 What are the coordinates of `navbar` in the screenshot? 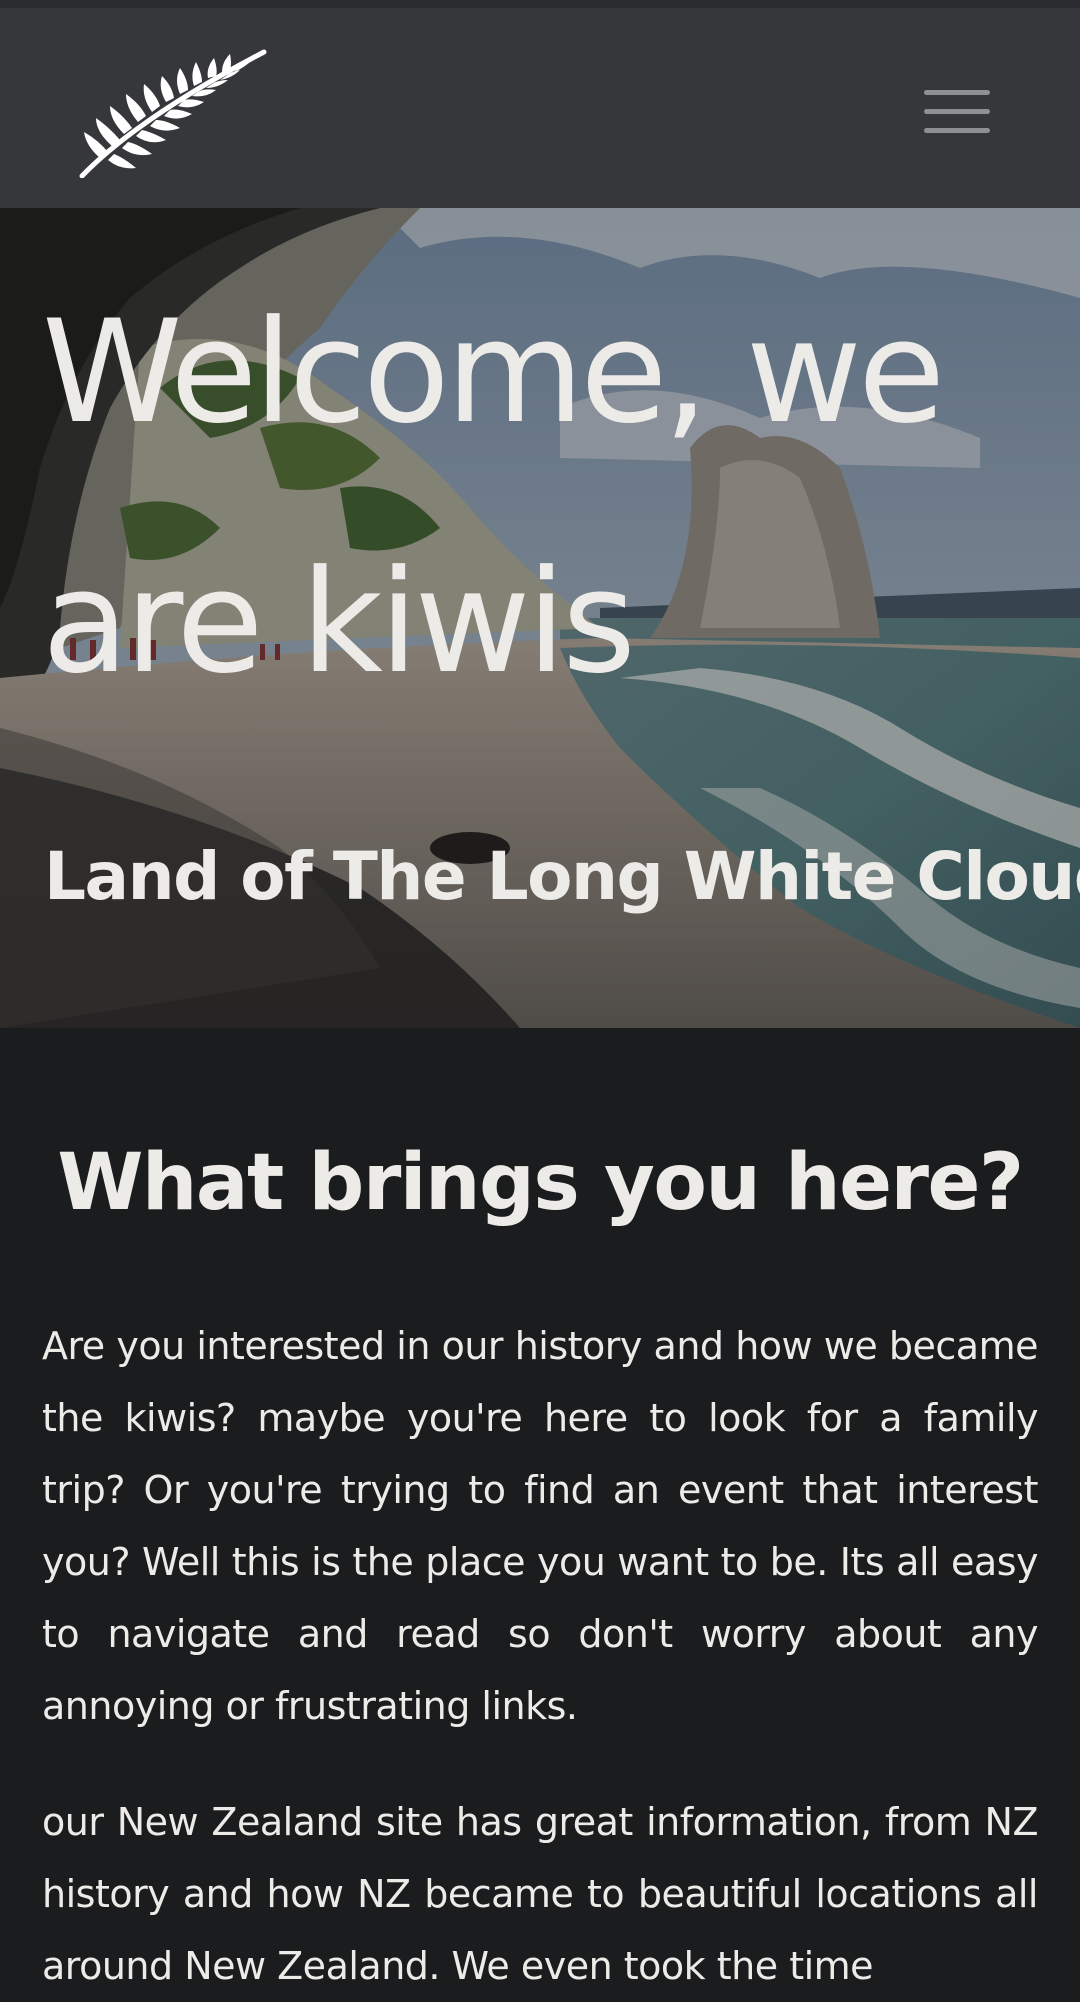 It's located at (540, 108).